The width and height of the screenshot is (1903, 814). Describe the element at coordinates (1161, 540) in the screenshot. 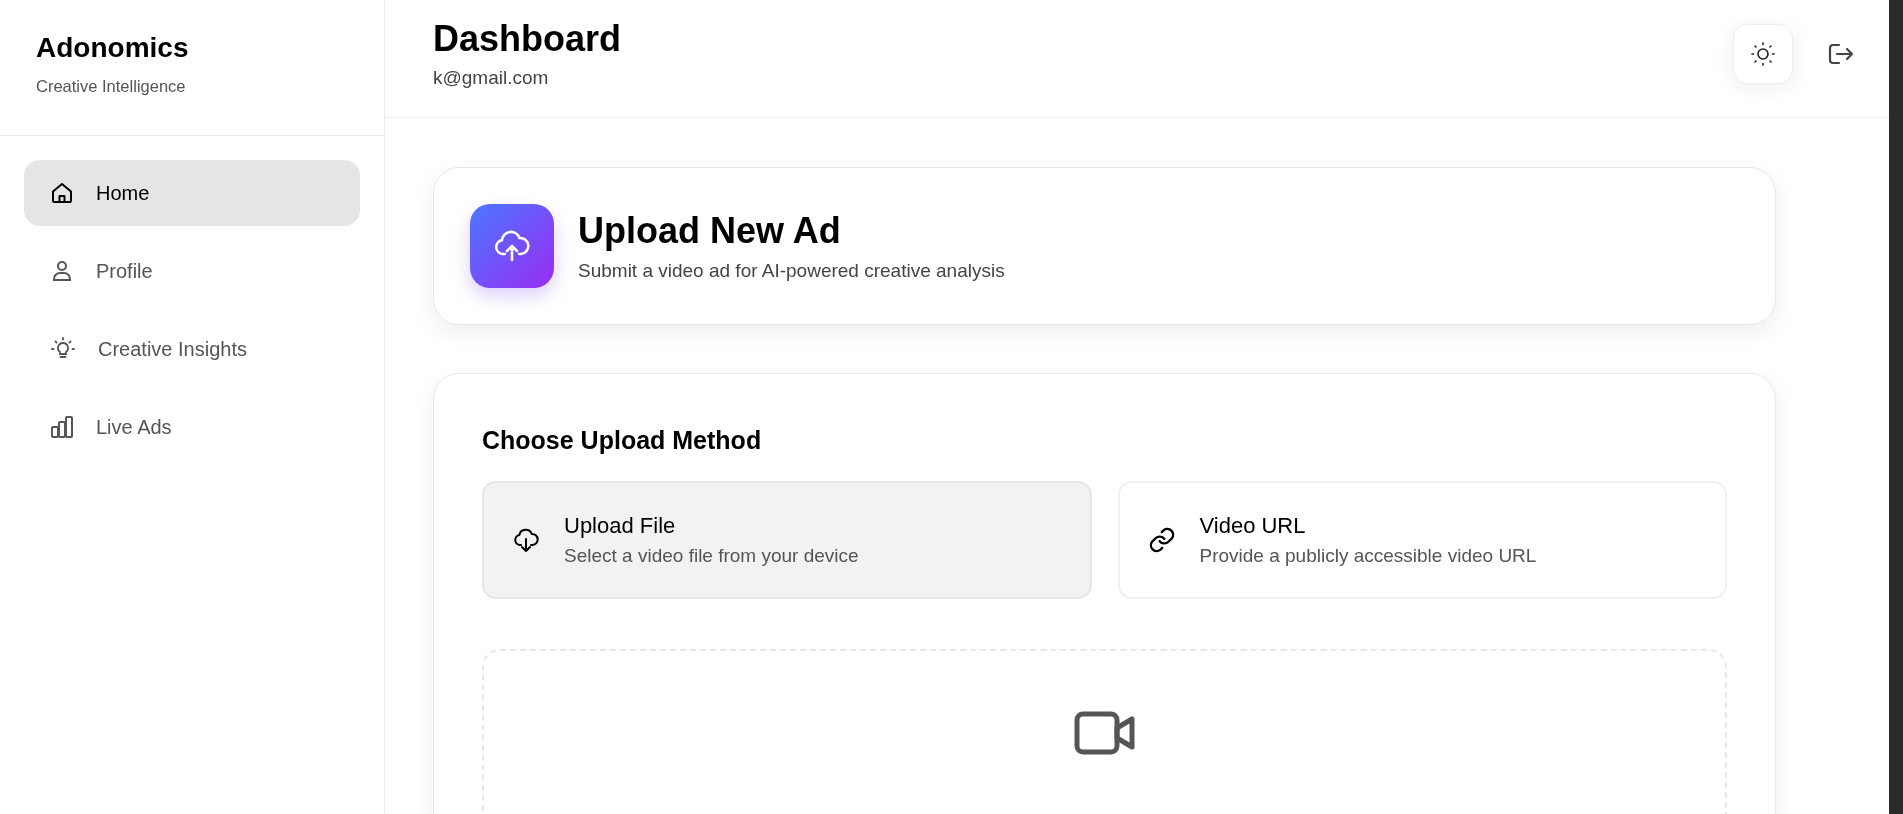

I see `link-icon` at that location.